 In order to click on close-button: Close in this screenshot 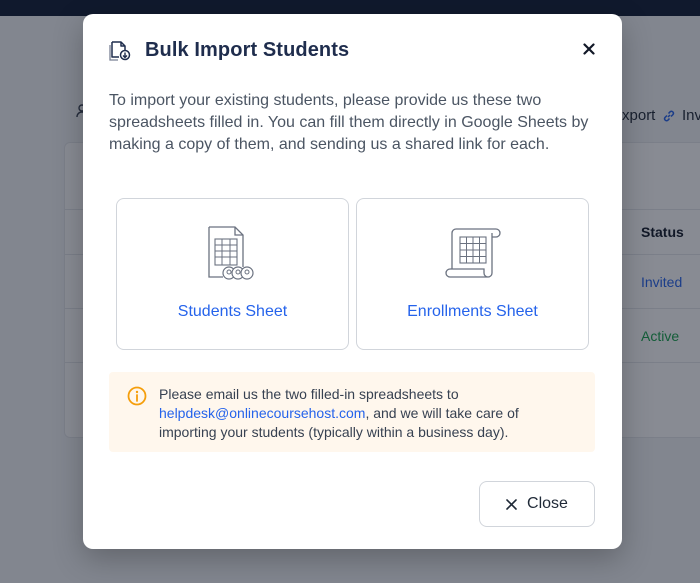, I will do `click(537, 504)`.